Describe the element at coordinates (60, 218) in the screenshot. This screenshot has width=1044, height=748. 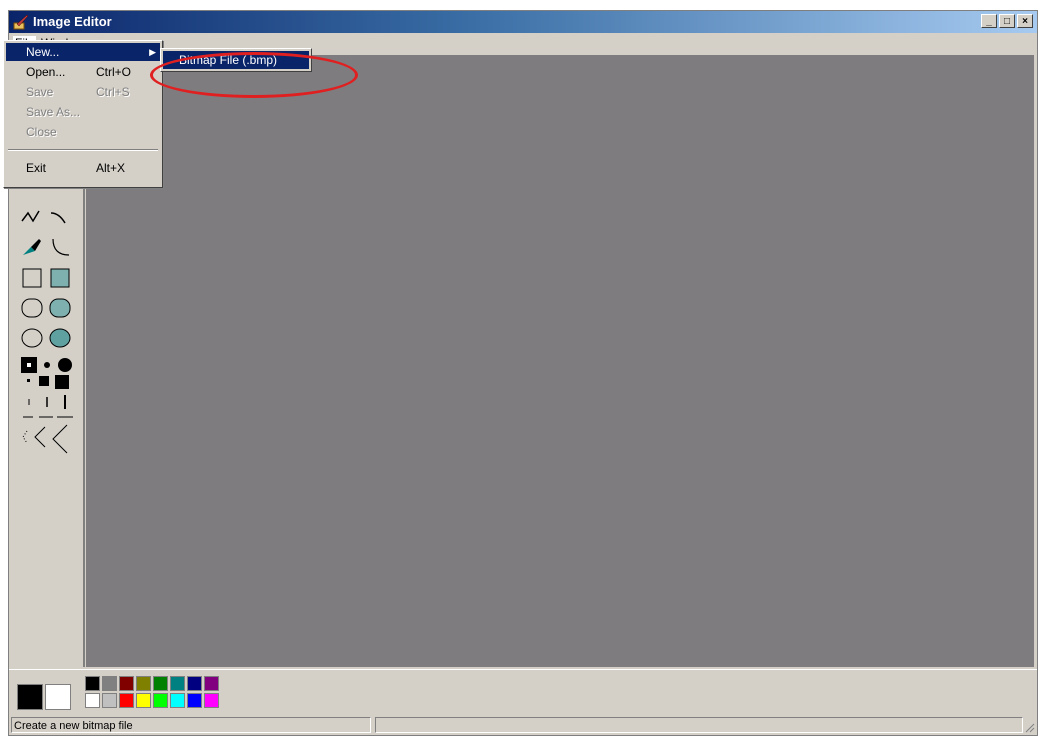
I see `curve-tool-icon` at that location.